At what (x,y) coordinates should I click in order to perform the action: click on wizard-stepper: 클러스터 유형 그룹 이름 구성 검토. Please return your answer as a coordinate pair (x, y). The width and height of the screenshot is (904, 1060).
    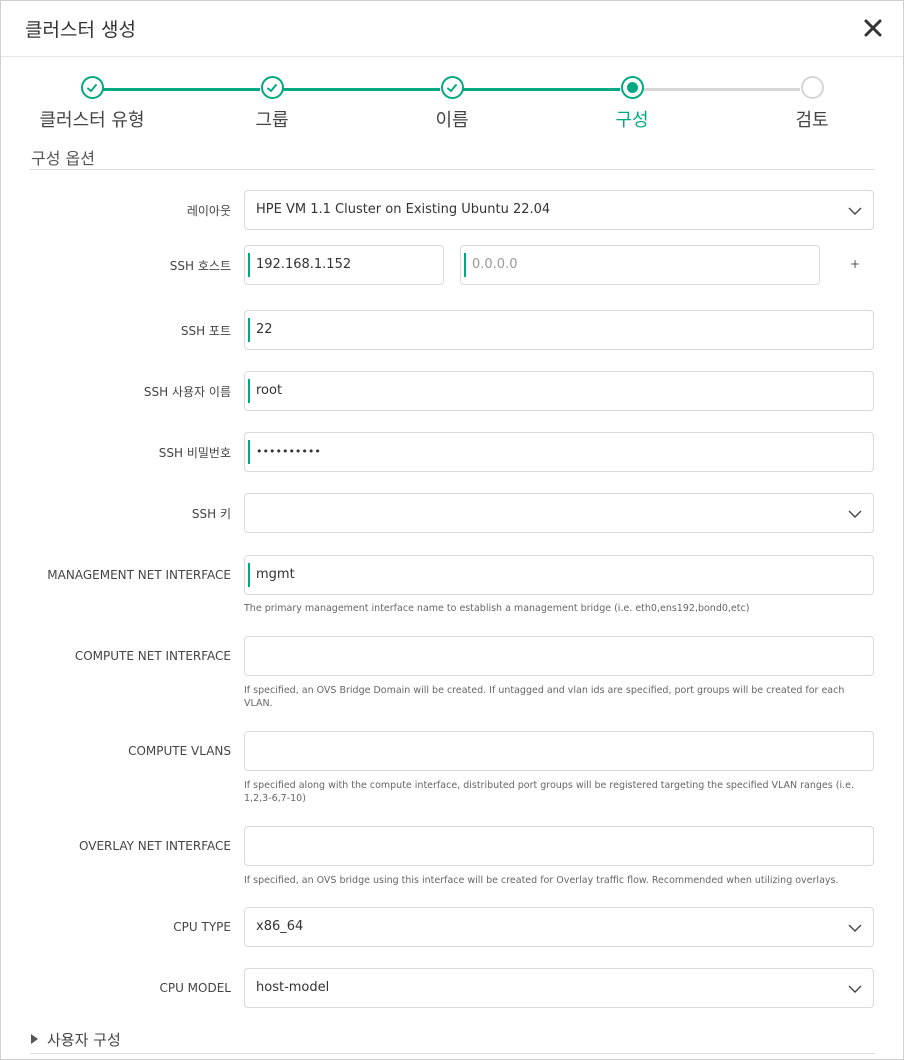
    Looking at the image, I should click on (452, 102).